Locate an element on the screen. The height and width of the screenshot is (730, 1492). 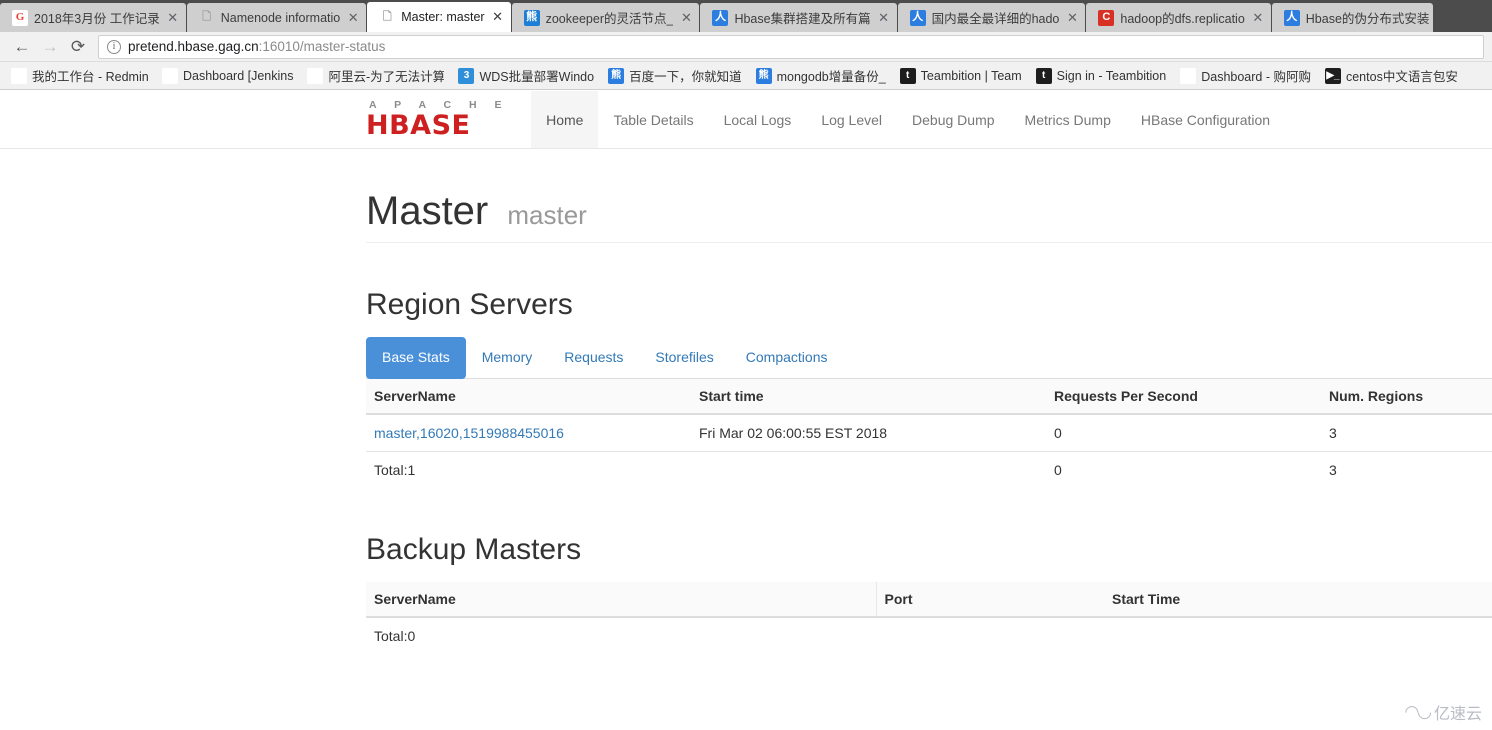
region-servers-heading: Region Servers is located at coordinates (469, 304).